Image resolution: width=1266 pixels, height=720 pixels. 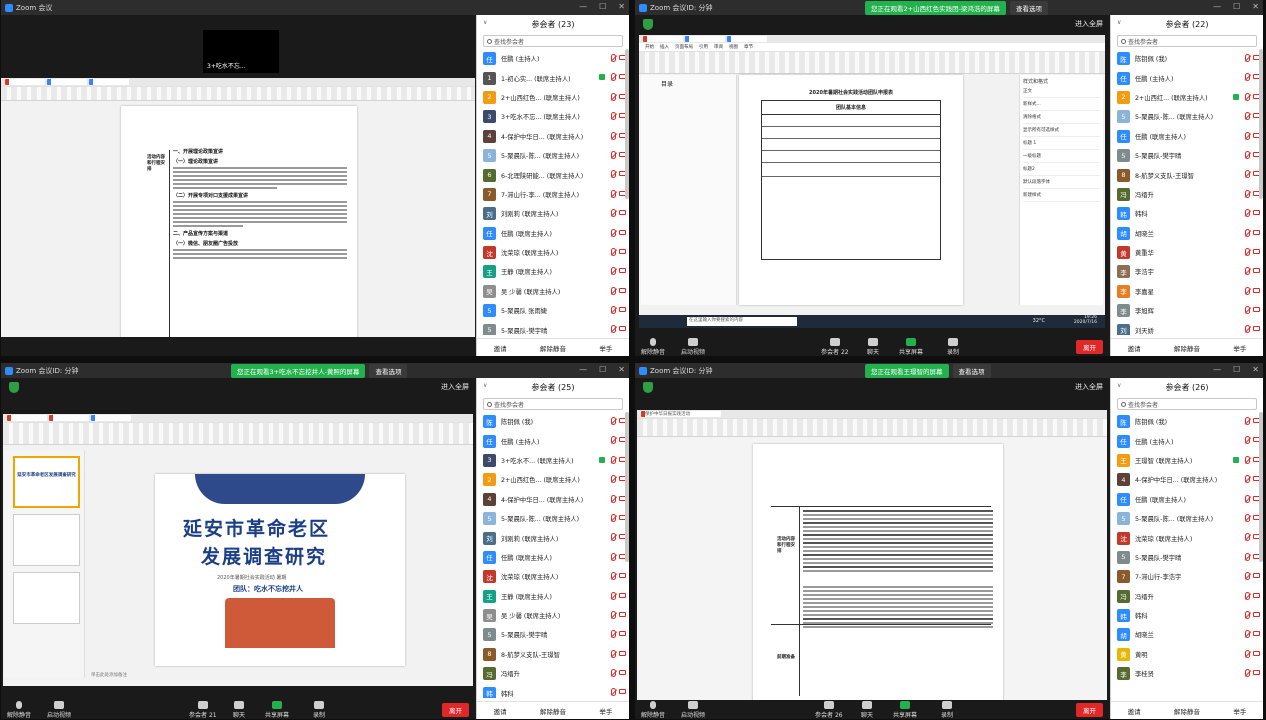 I want to click on participant-row: 4 4-保护中华日... (联席主持人), so click(x=553, y=499).